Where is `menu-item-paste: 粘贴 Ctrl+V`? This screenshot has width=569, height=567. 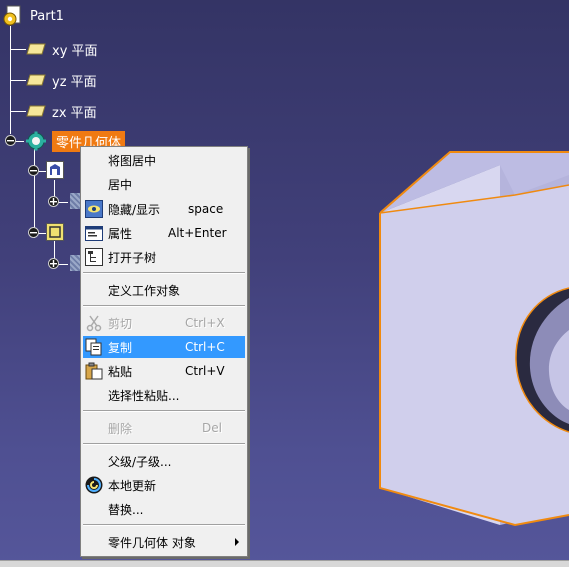 menu-item-paste: 粘贴 Ctrl+V is located at coordinates (164, 371).